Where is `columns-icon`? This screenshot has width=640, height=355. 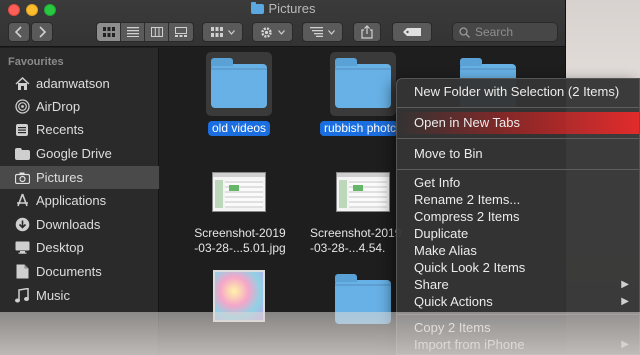
columns-icon is located at coordinates (156, 32).